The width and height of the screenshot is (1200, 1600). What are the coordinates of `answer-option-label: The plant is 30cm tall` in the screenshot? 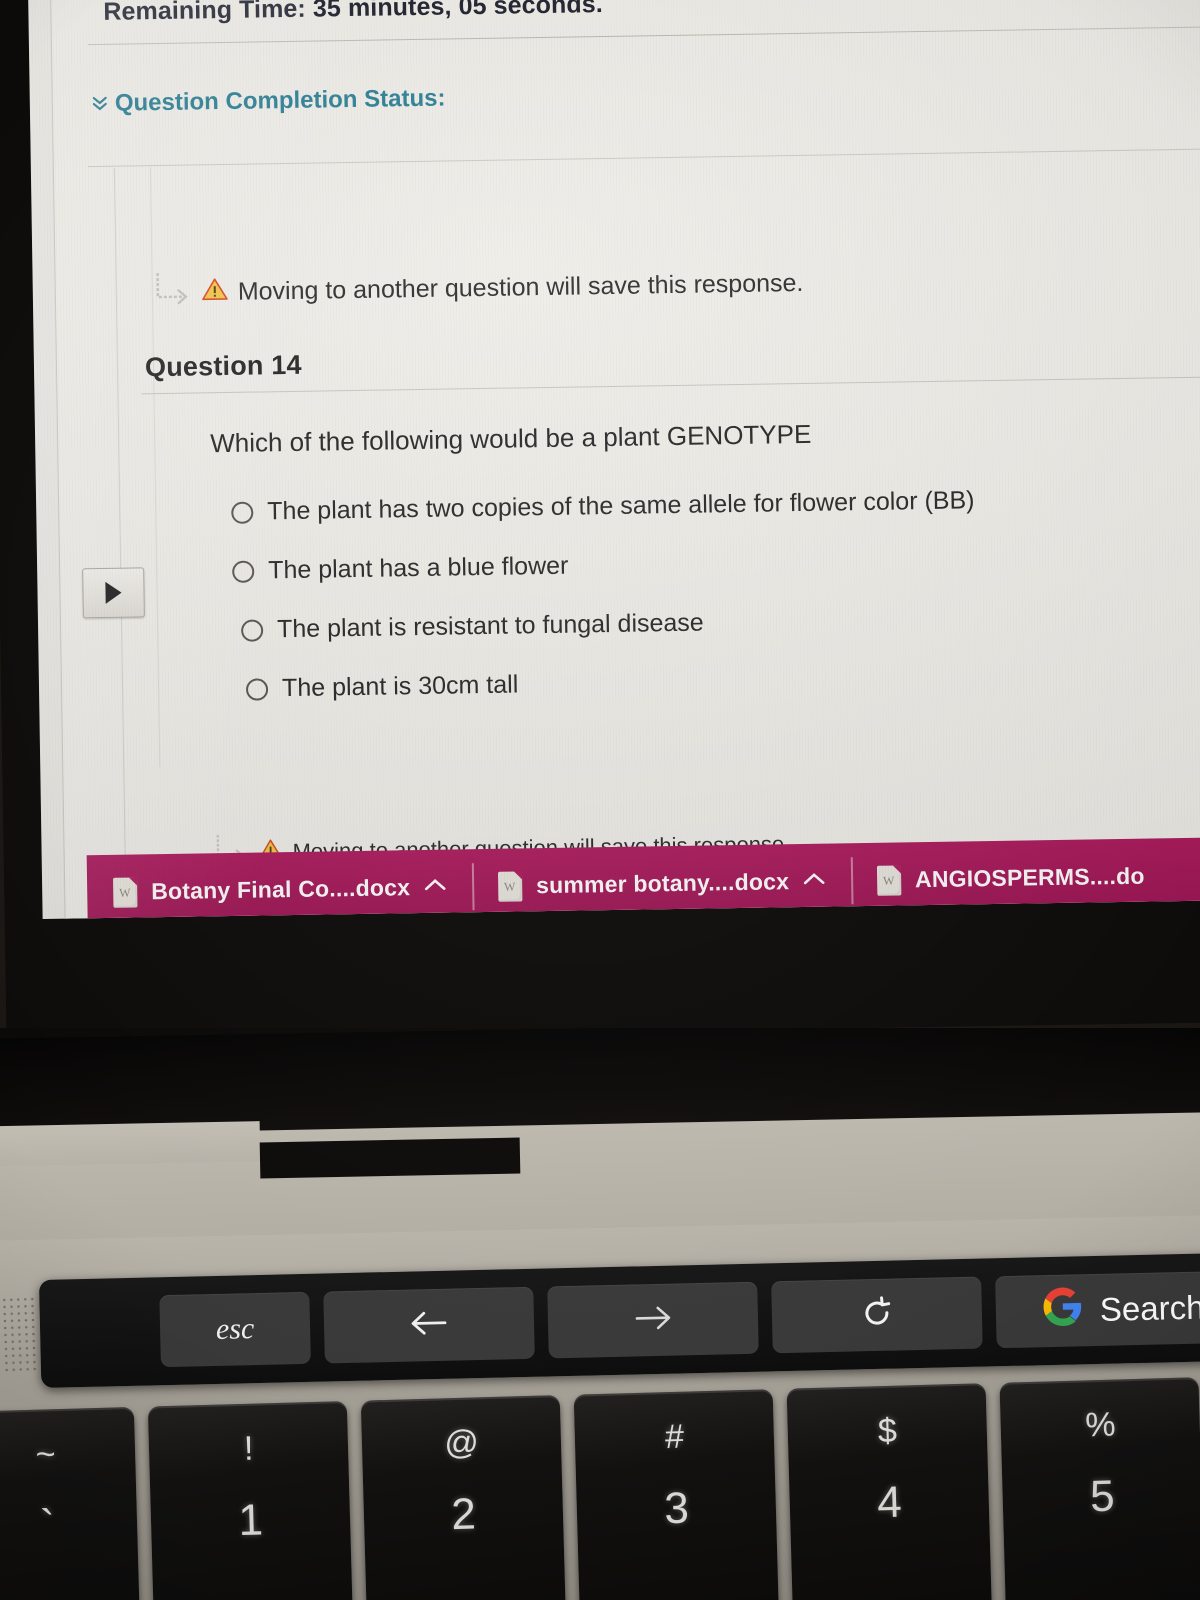 It's located at (400, 686).